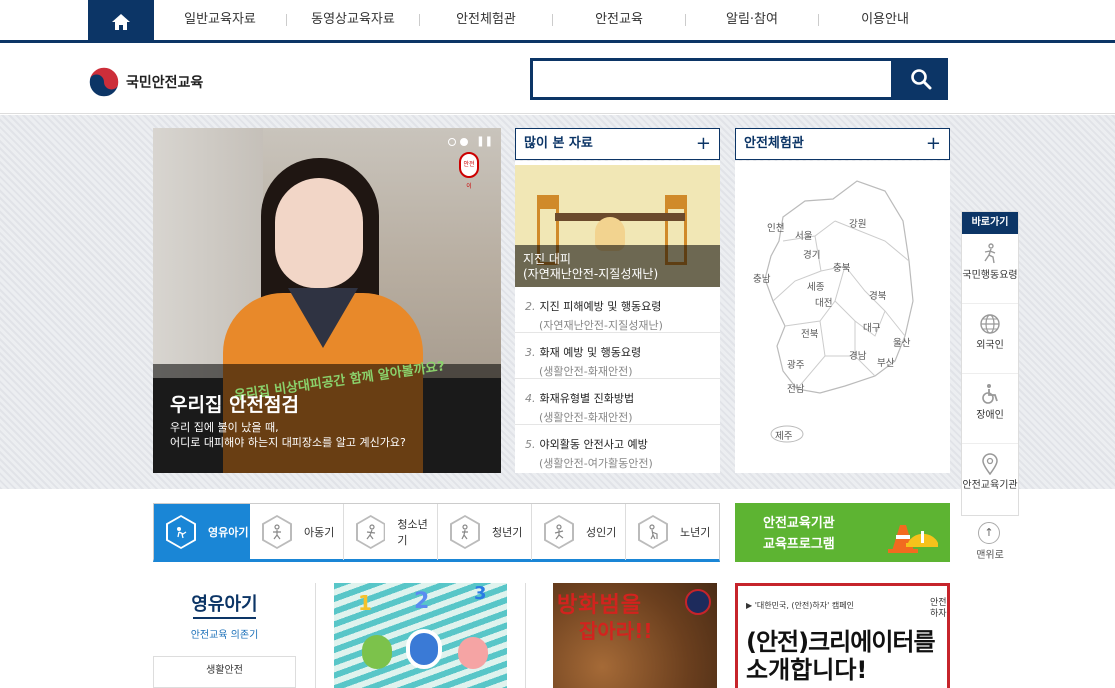 The width and height of the screenshot is (1115, 688). Describe the element at coordinates (559, 532) in the screenshot. I see `adult-icon` at that location.